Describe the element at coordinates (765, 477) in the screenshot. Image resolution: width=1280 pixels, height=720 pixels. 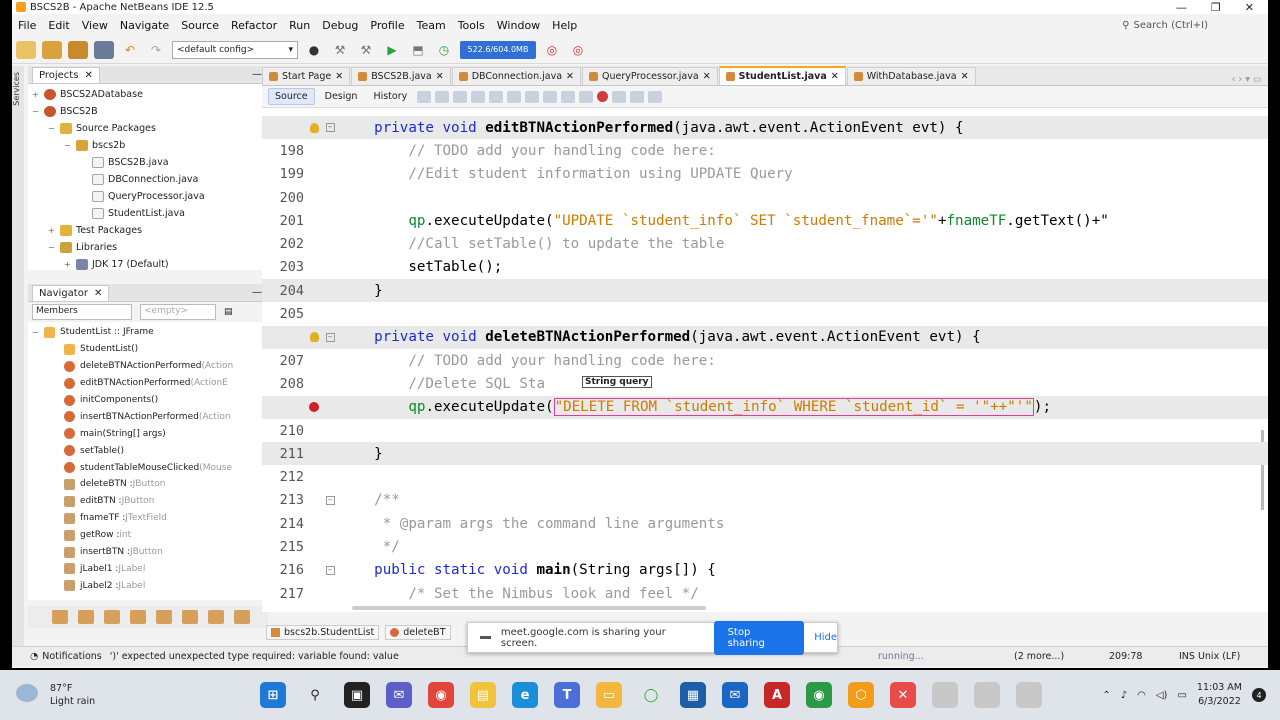
I see `code-line: 212` at that location.